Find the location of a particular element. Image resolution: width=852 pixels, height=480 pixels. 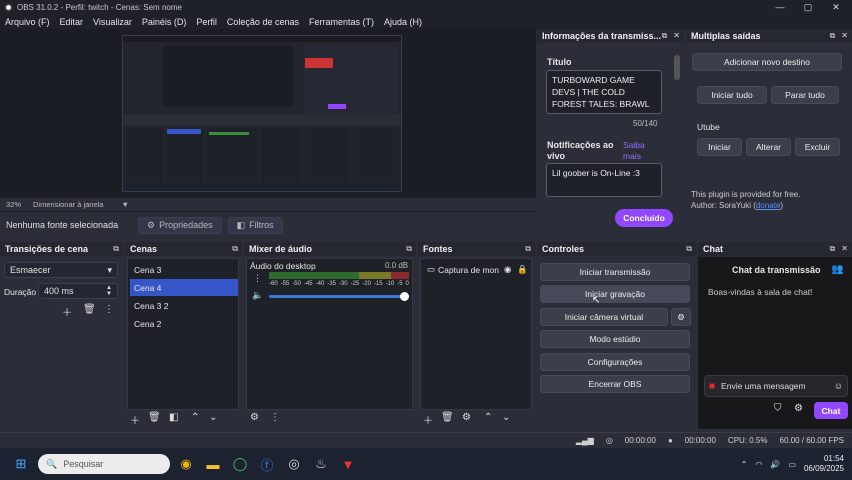

scene-item: Cena 3 2 is located at coordinates (184, 305).